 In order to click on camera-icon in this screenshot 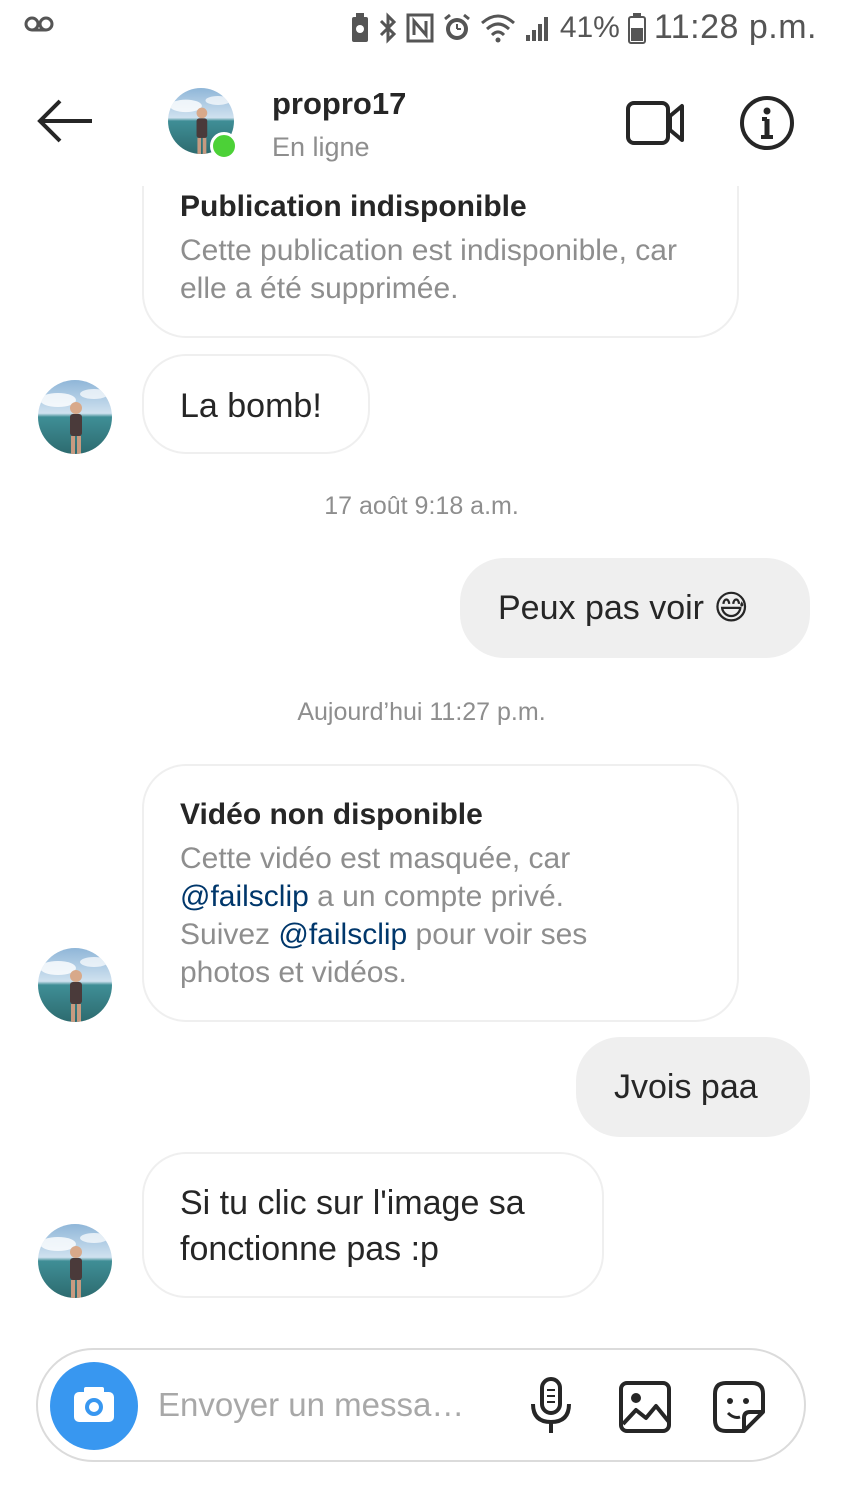, I will do `click(94, 1404)`.